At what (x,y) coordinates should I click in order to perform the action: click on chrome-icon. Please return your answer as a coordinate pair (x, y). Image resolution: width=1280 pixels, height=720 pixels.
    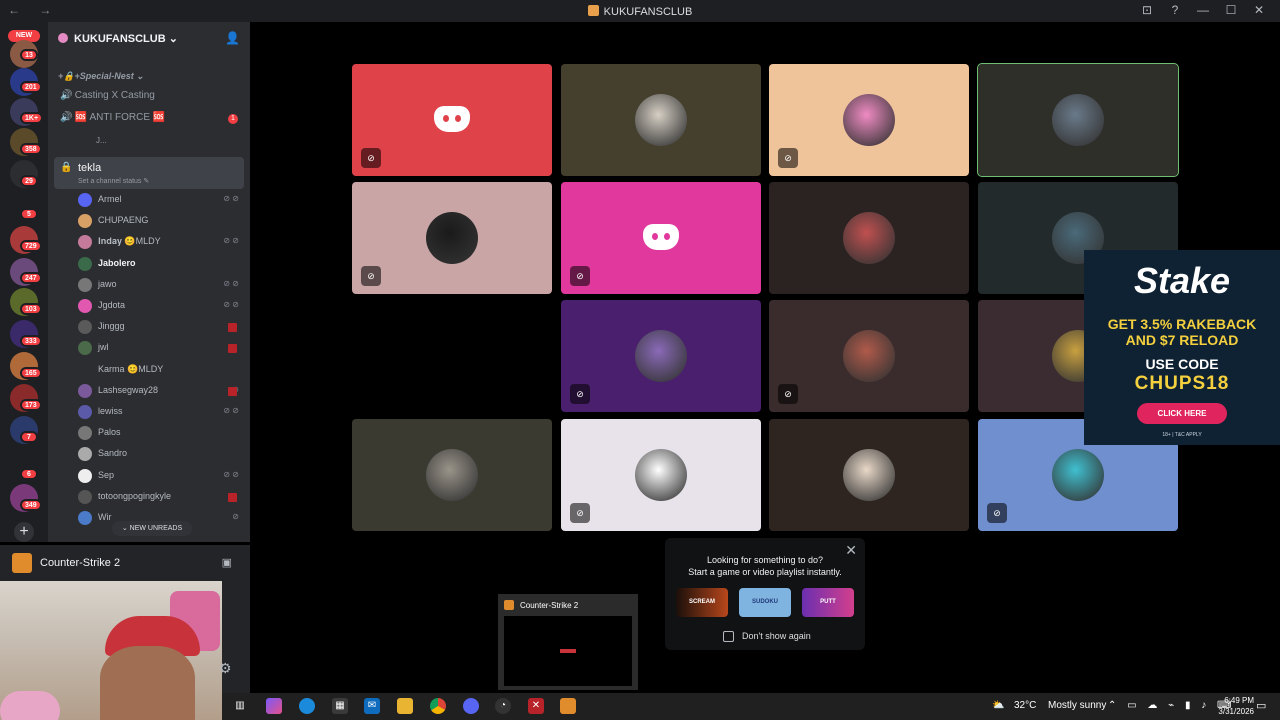
    Looking at the image, I should click on (438, 706).